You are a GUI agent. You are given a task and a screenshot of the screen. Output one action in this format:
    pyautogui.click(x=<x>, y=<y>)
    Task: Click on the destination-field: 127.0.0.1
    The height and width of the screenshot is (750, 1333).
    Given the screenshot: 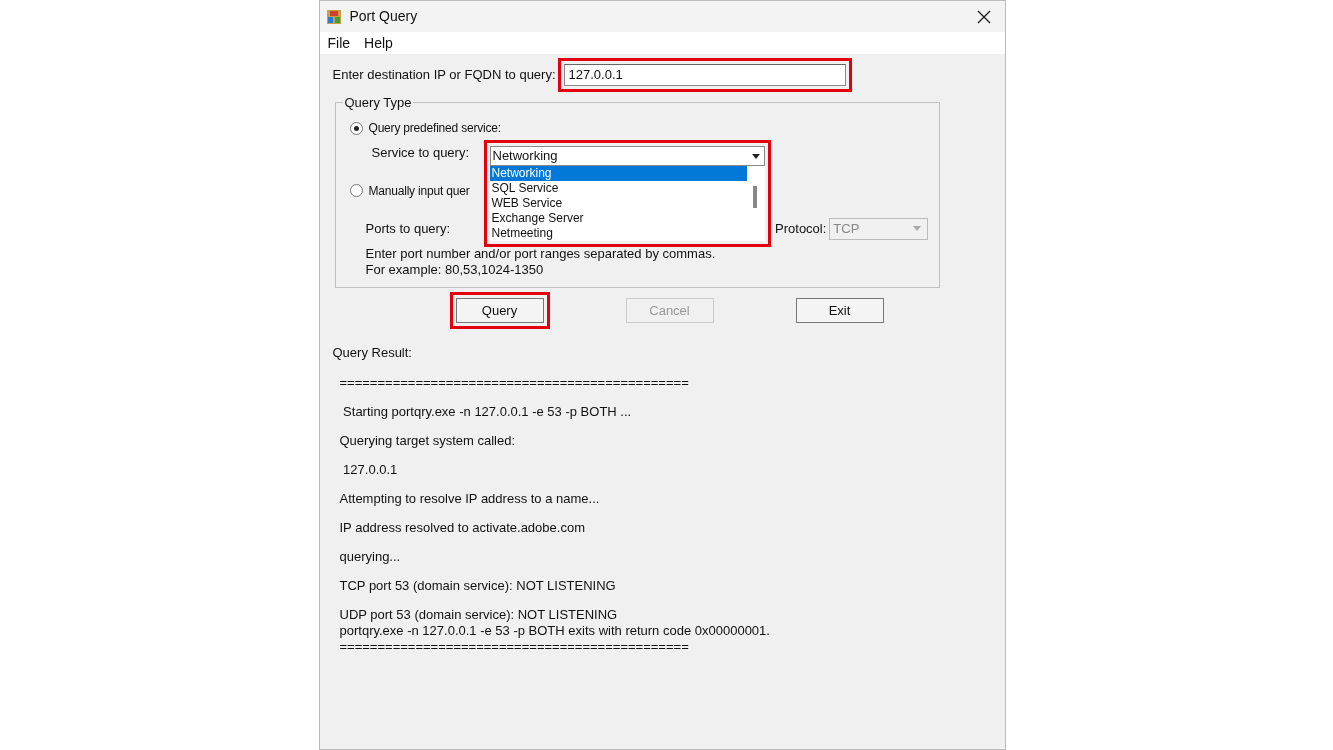 What is the action you would take?
    pyautogui.click(x=704, y=75)
    